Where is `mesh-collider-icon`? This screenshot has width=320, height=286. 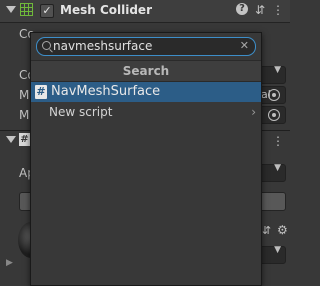
mesh-collider-icon is located at coordinates (26, 9).